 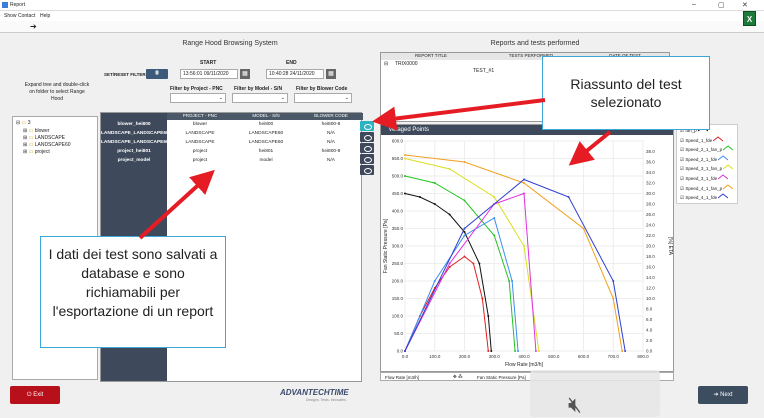 What do you see at coordinates (723, 395) in the screenshot?
I see `next-button: ➔ Next` at bounding box center [723, 395].